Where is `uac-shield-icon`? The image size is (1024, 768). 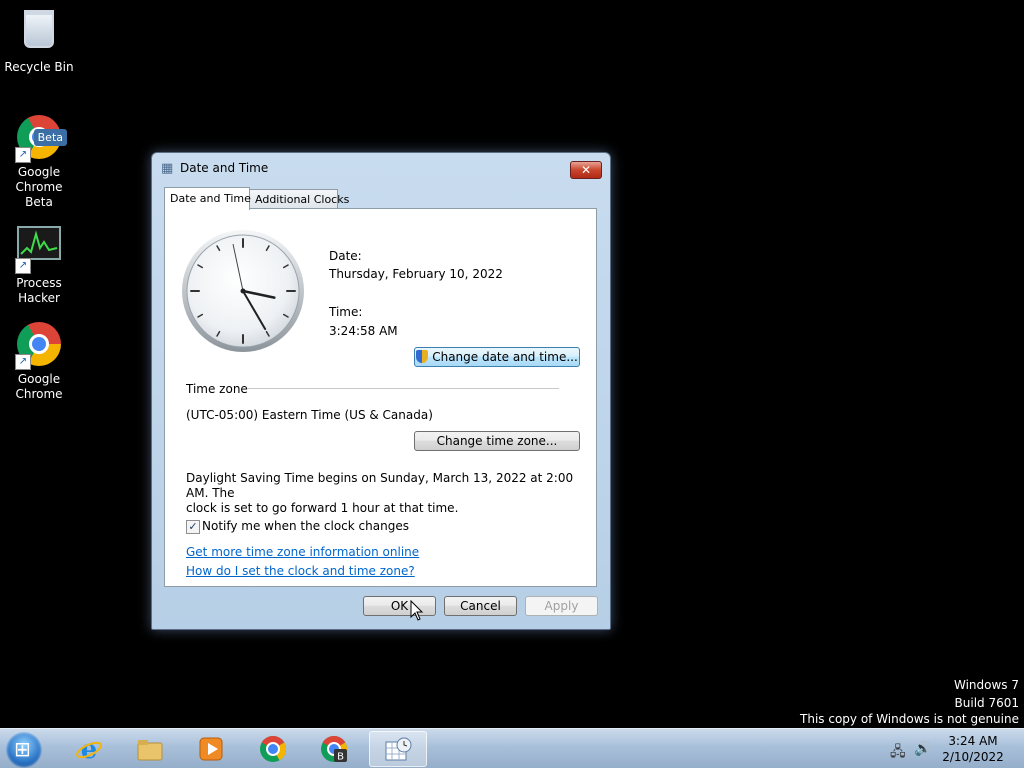 uac-shield-icon is located at coordinates (422, 356).